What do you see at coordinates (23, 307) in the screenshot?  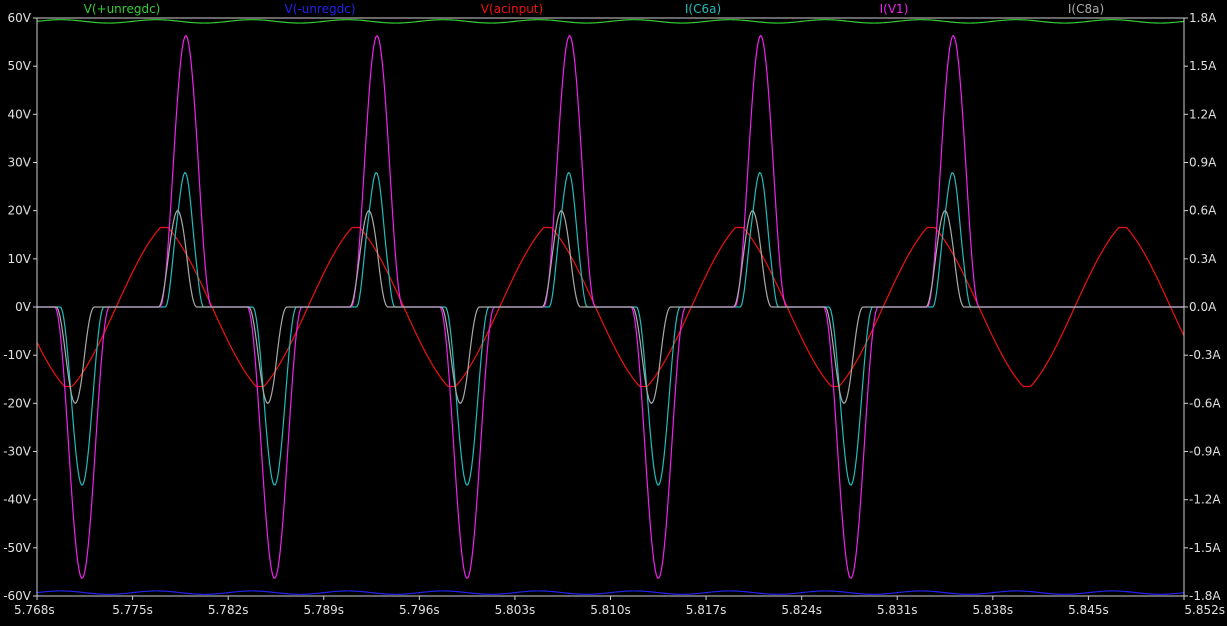 I see `y-tick-label: 0V` at bounding box center [23, 307].